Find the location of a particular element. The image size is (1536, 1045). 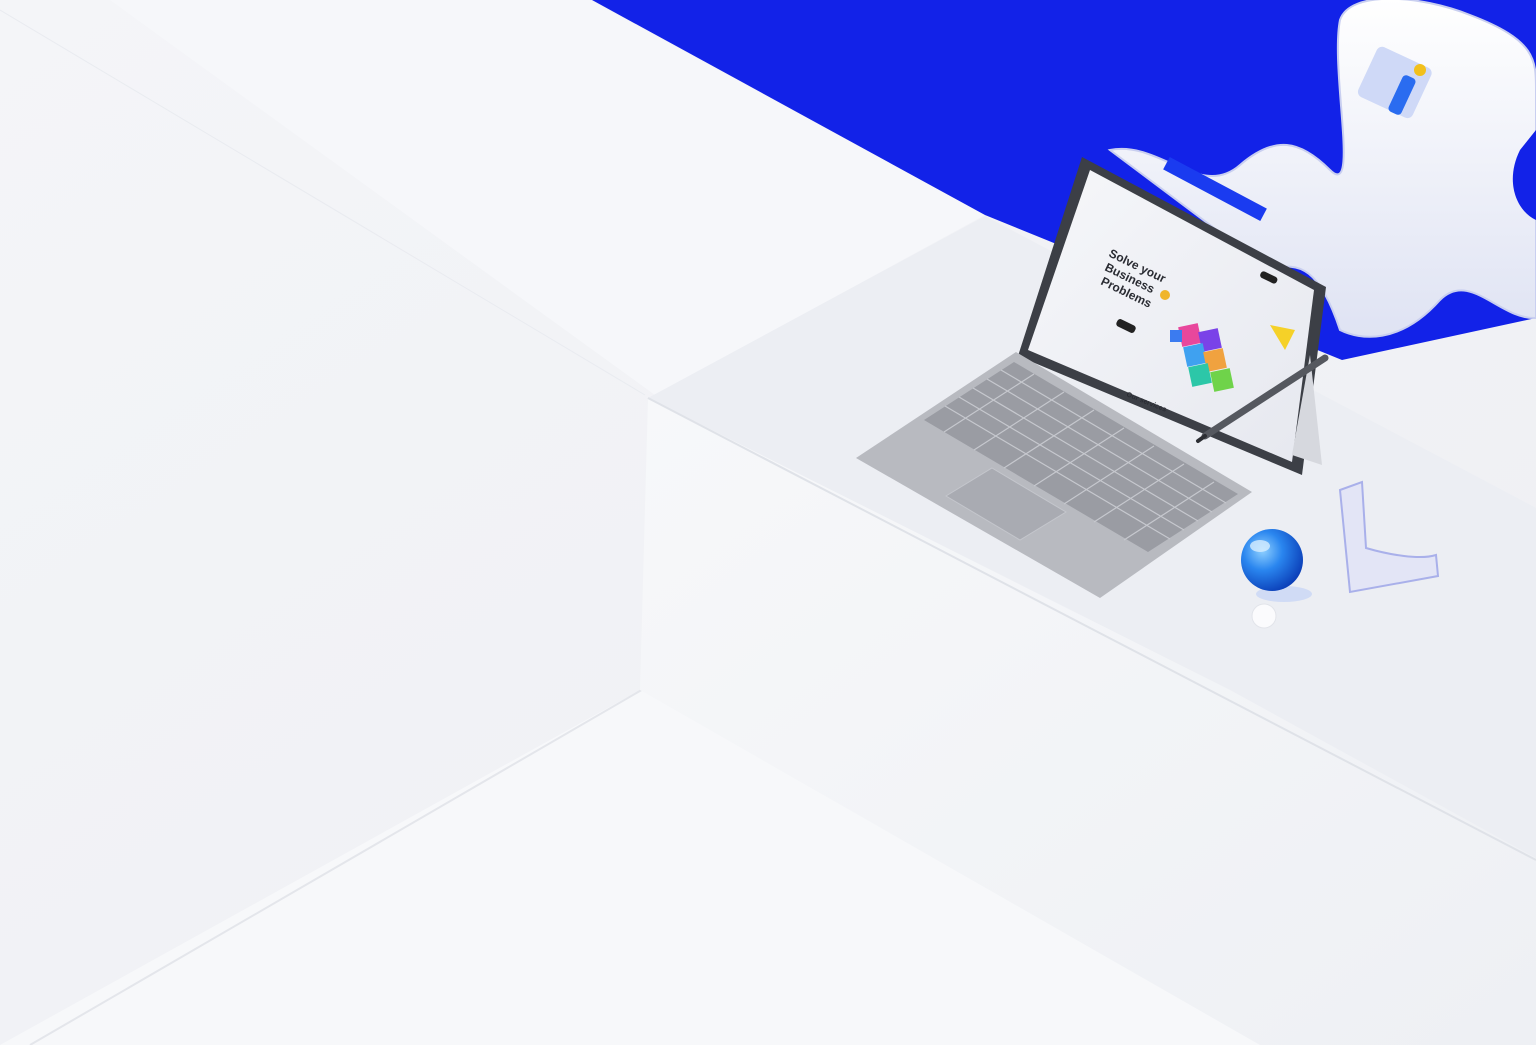

small-white-ball is located at coordinates (1264, 616).